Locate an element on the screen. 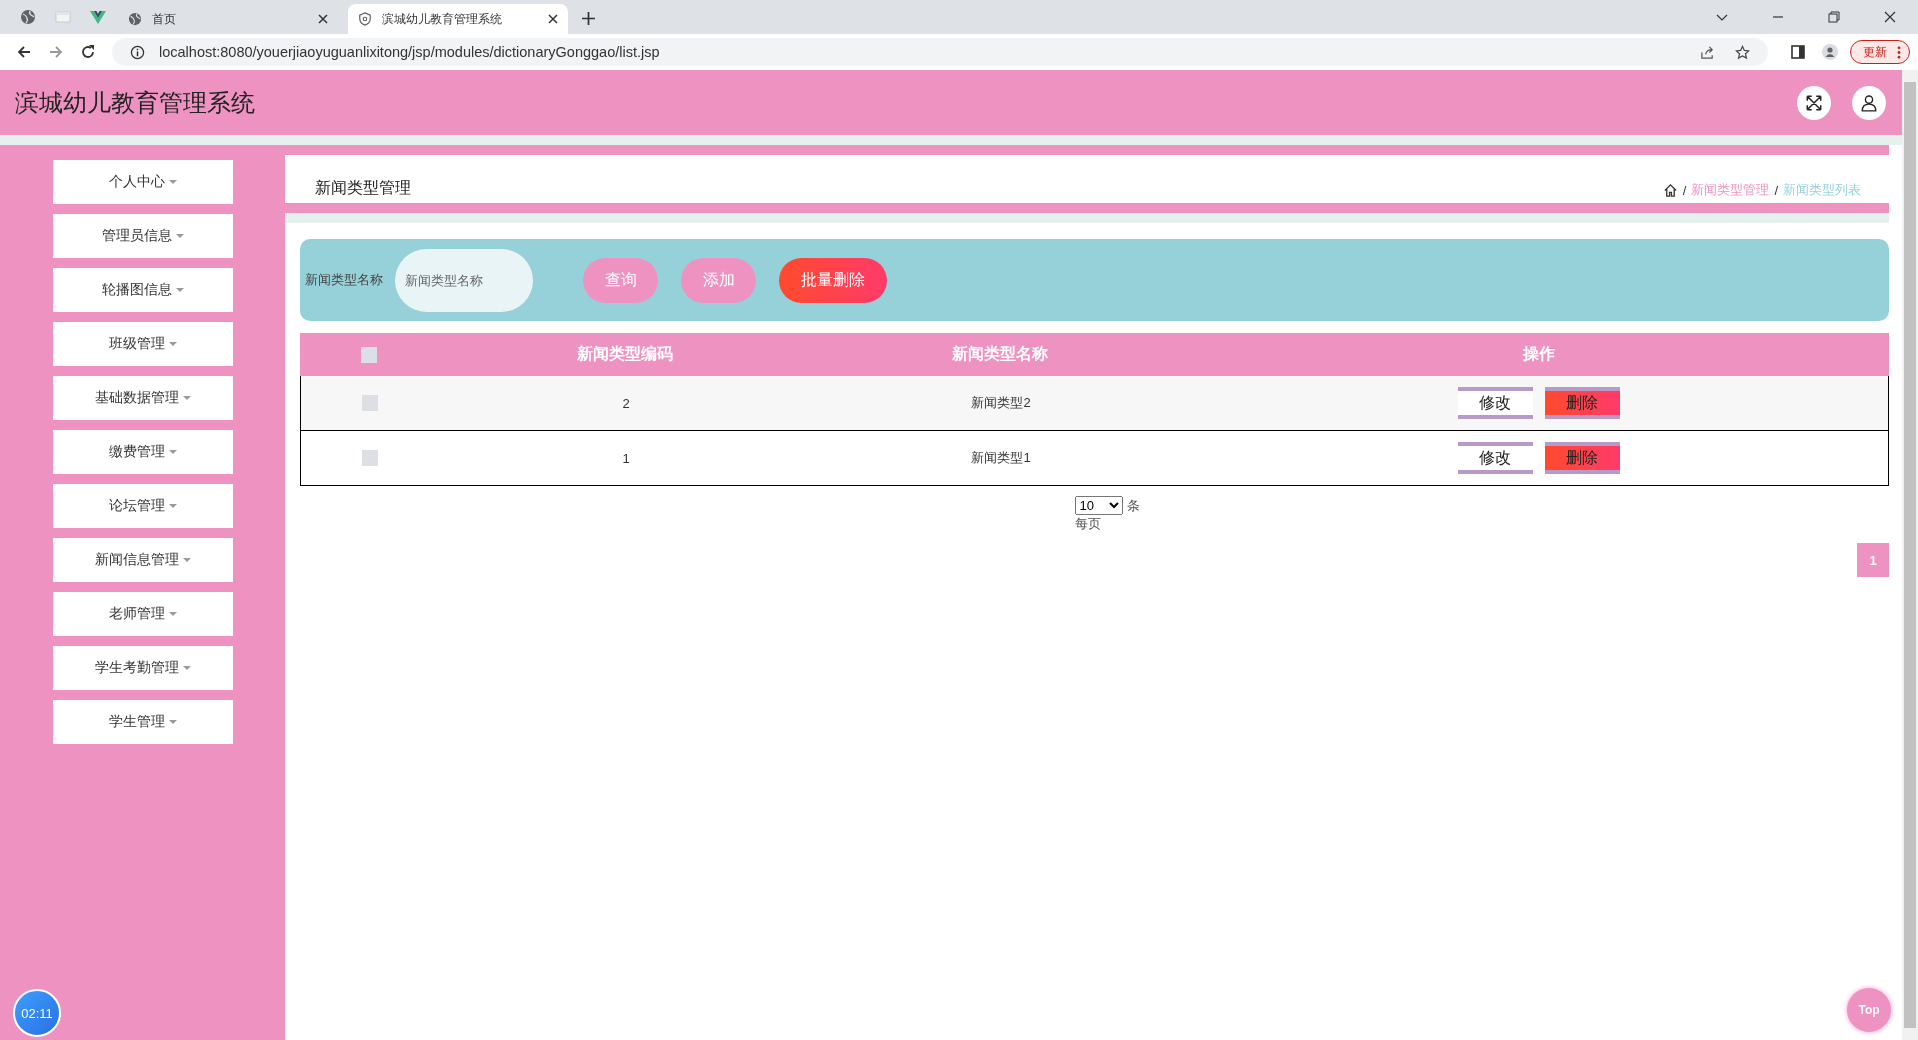 This screenshot has height=1040, width=1918. forward-arrow-icon is located at coordinates (56, 52).